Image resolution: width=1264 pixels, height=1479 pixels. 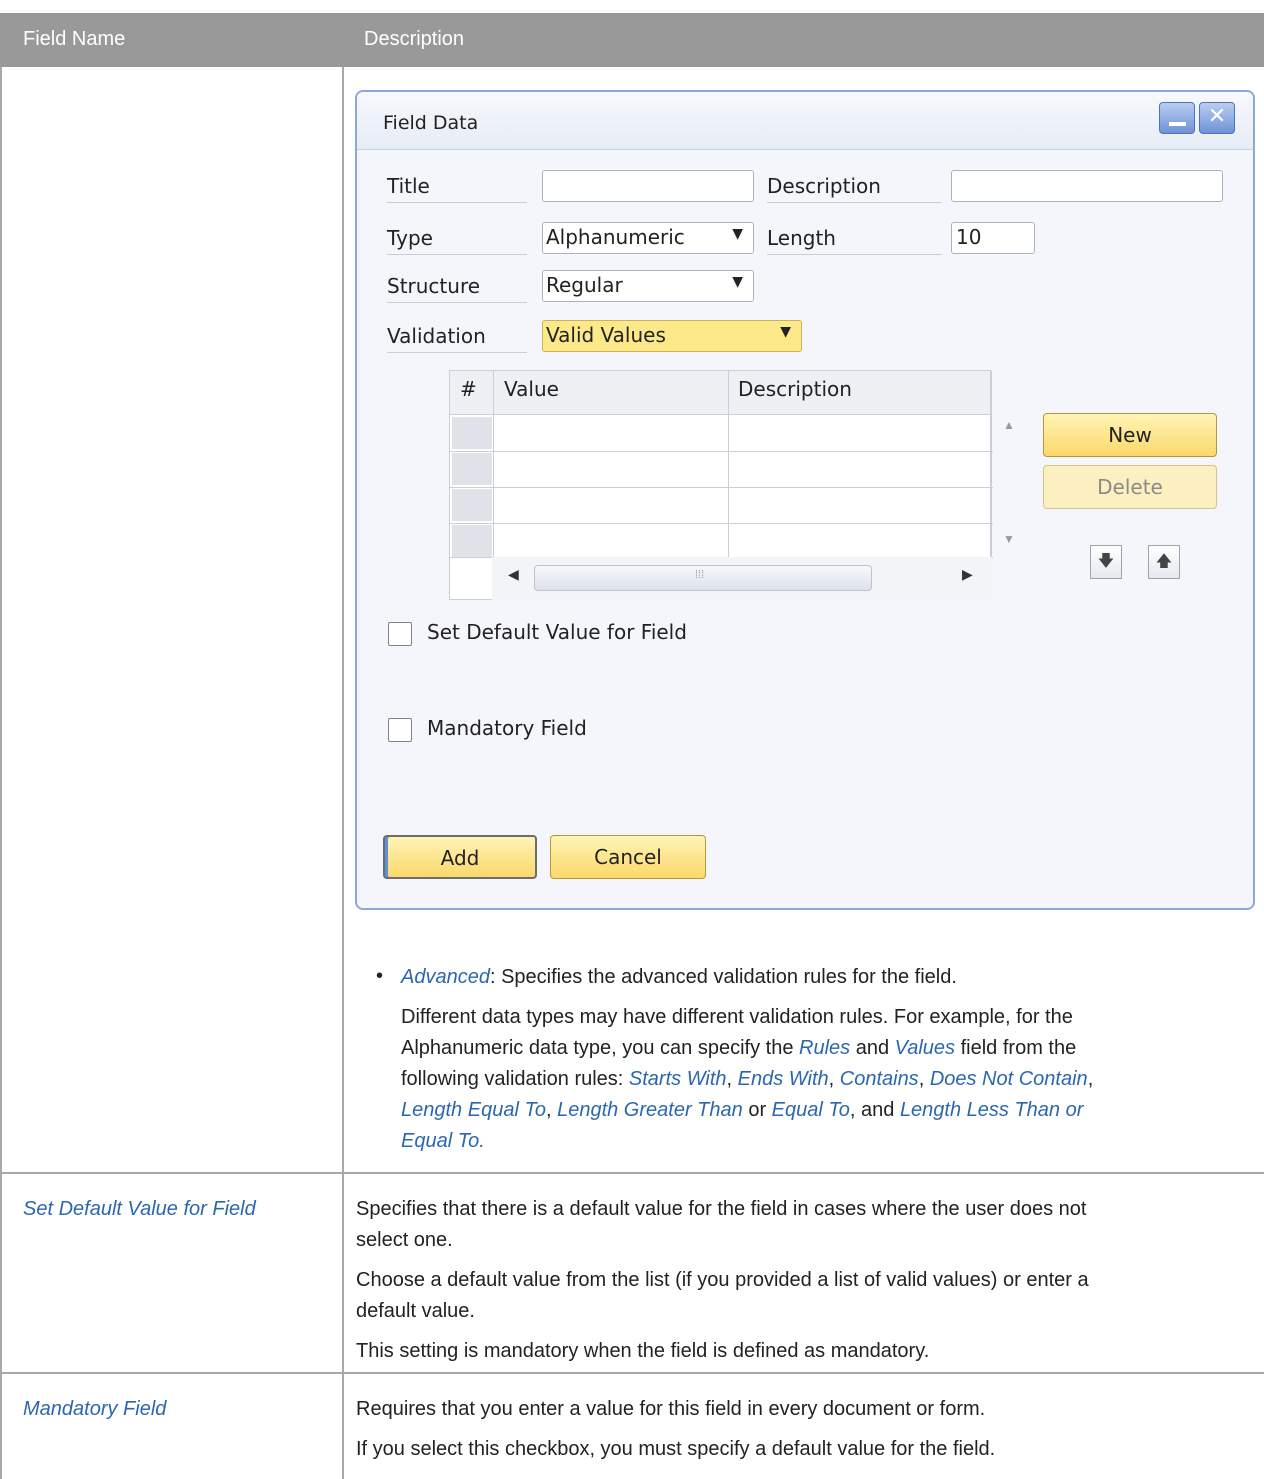 What do you see at coordinates (473, 1110) in the screenshot?
I see `rule-length-equal: Length Equal To` at bounding box center [473, 1110].